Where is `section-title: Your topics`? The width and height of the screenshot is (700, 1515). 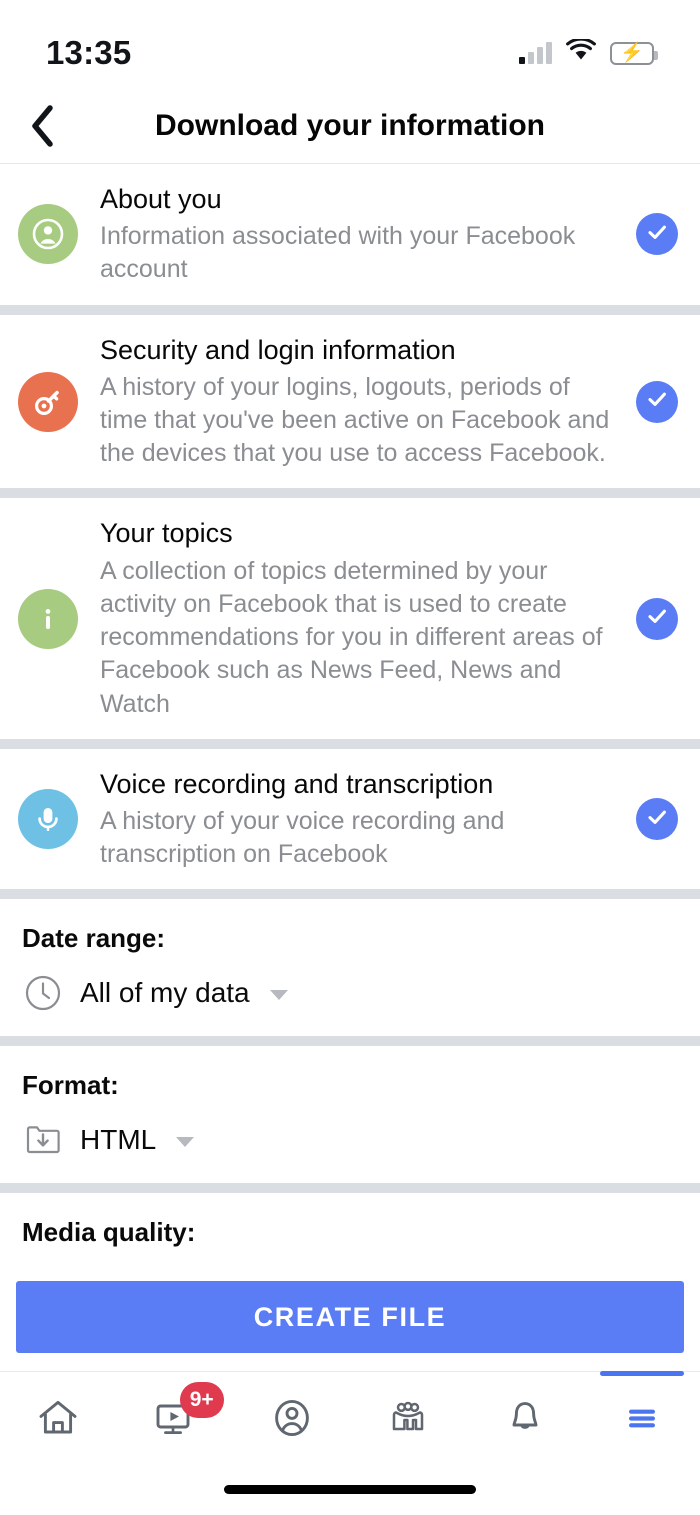 section-title: Your topics is located at coordinates (166, 533).